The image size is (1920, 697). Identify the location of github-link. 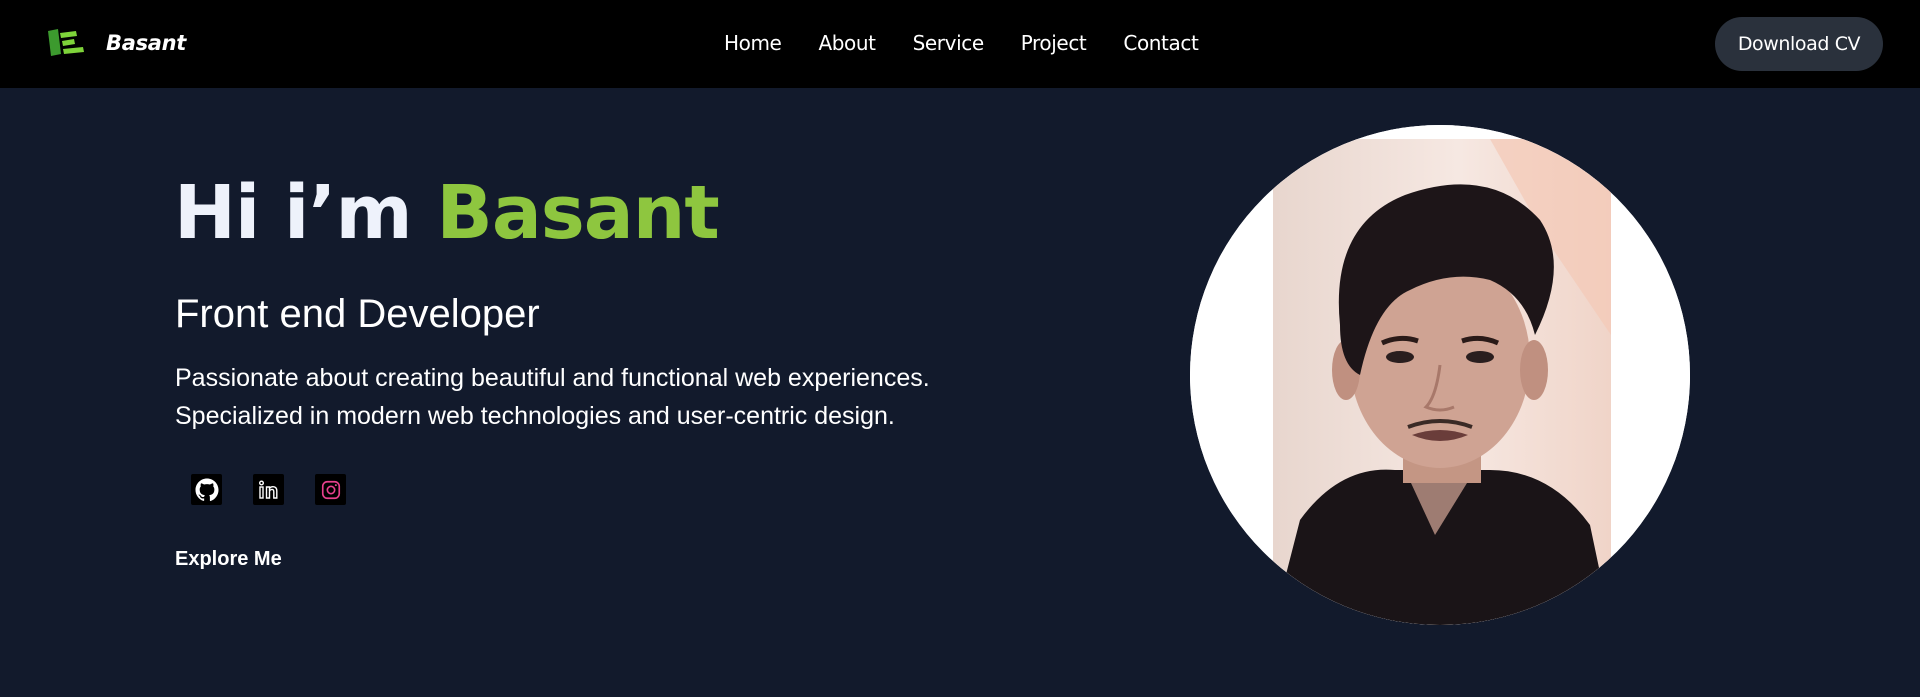
(206, 489).